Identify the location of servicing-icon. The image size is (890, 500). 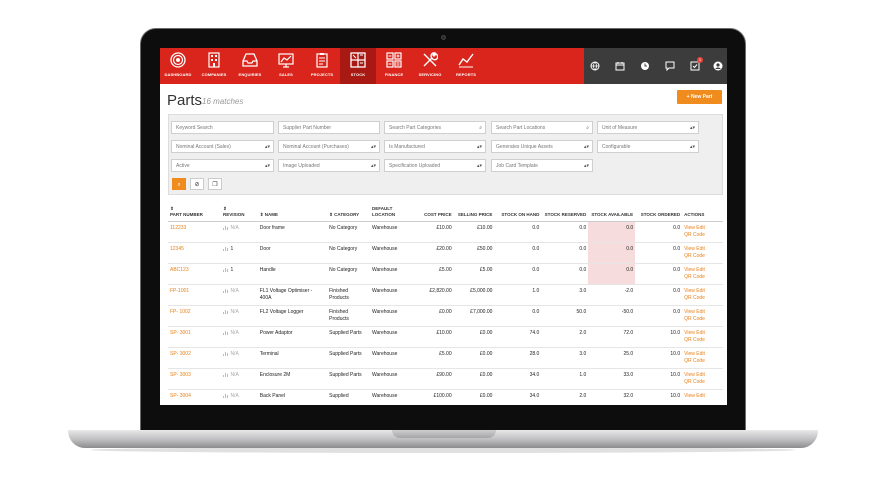
(430, 59).